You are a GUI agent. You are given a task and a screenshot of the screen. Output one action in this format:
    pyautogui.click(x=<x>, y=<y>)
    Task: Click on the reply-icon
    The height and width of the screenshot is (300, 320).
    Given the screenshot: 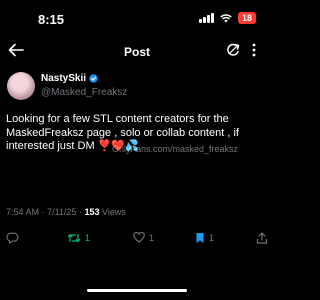 What is the action you would take?
    pyautogui.click(x=12, y=238)
    